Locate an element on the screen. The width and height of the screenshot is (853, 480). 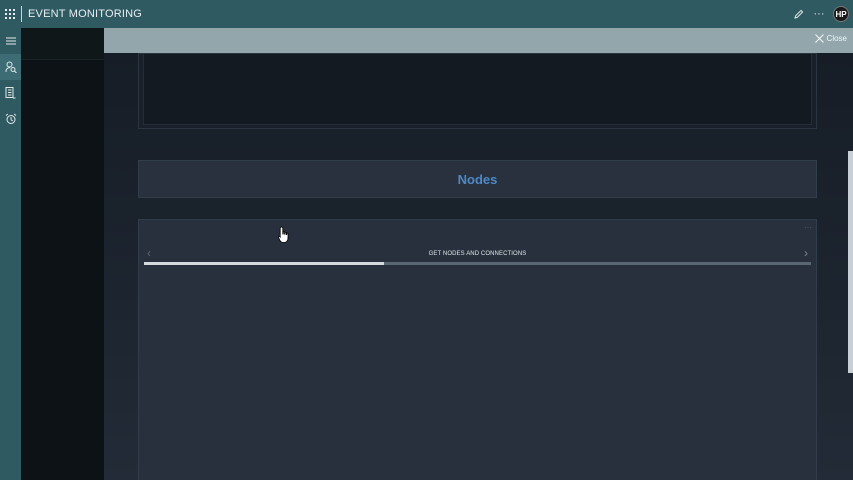
more-options-button: ··· is located at coordinates (819, 14).